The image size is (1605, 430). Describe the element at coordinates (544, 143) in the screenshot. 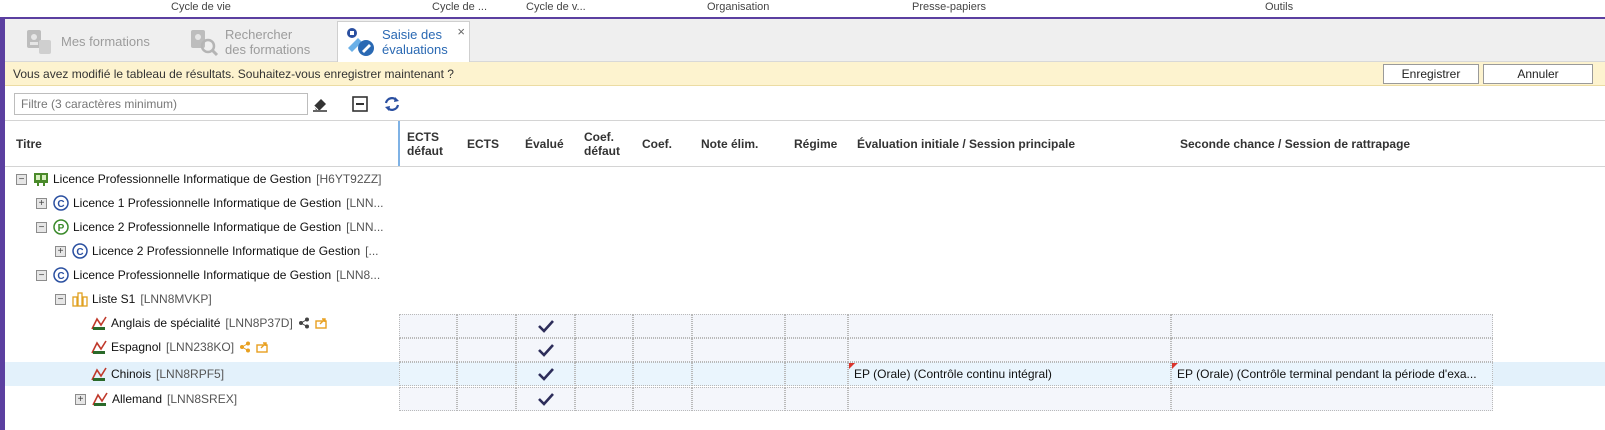

I see `column-header-evalue: Évalué` at that location.